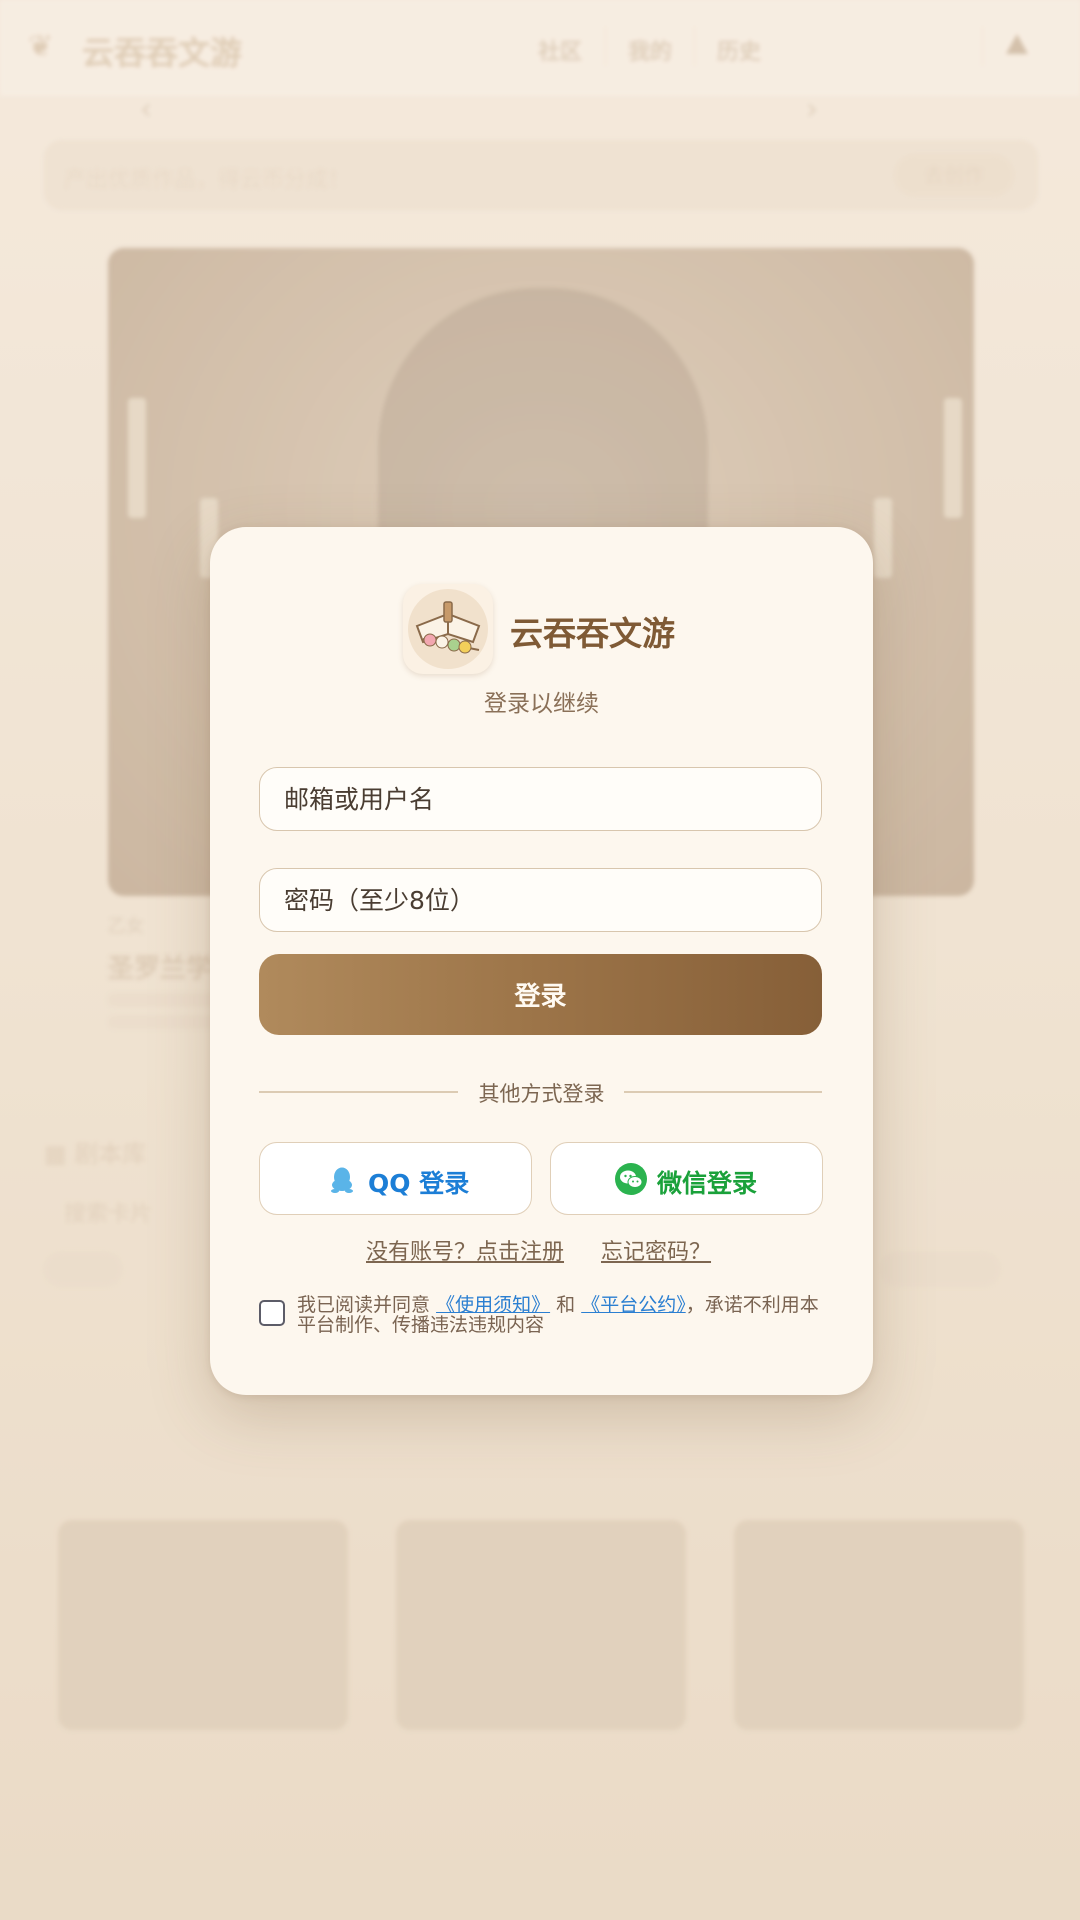  I want to click on book-dango-icon, so click(448, 627).